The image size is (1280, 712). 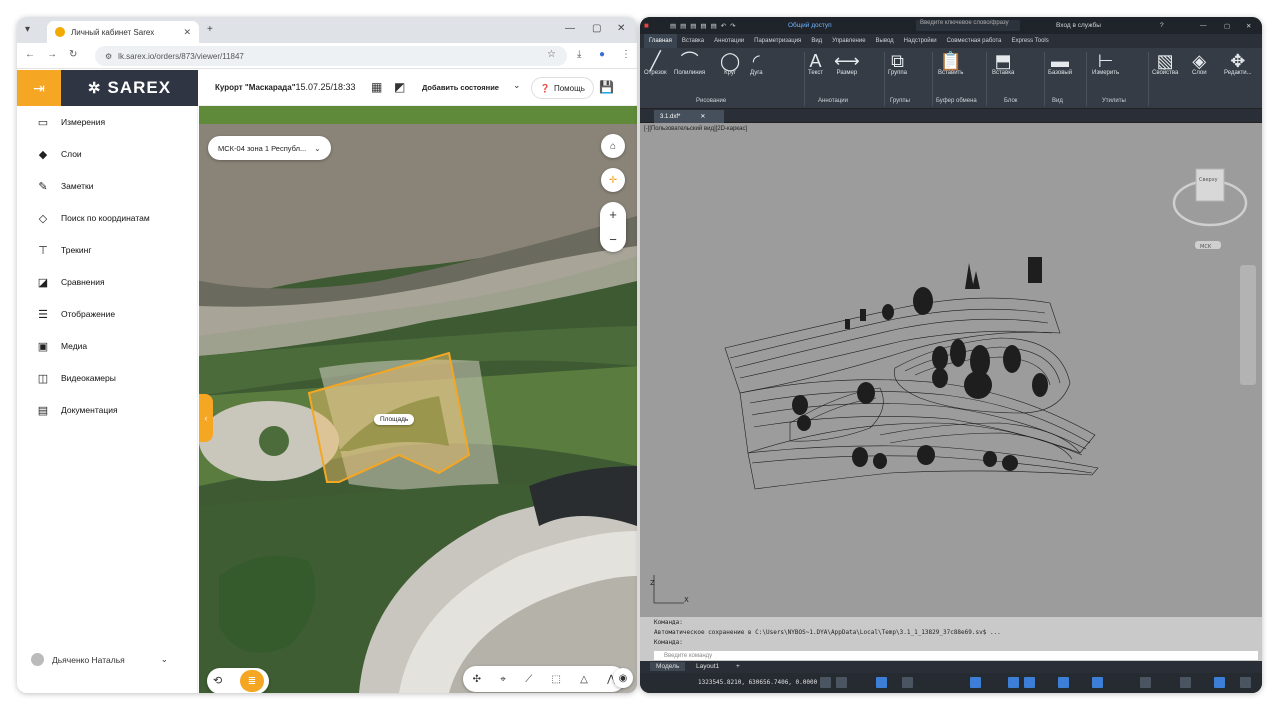 What do you see at coordinates (1245, 682) in the screenshot?
I see `customize-menu-icon` at bounding box center [1245, 682].